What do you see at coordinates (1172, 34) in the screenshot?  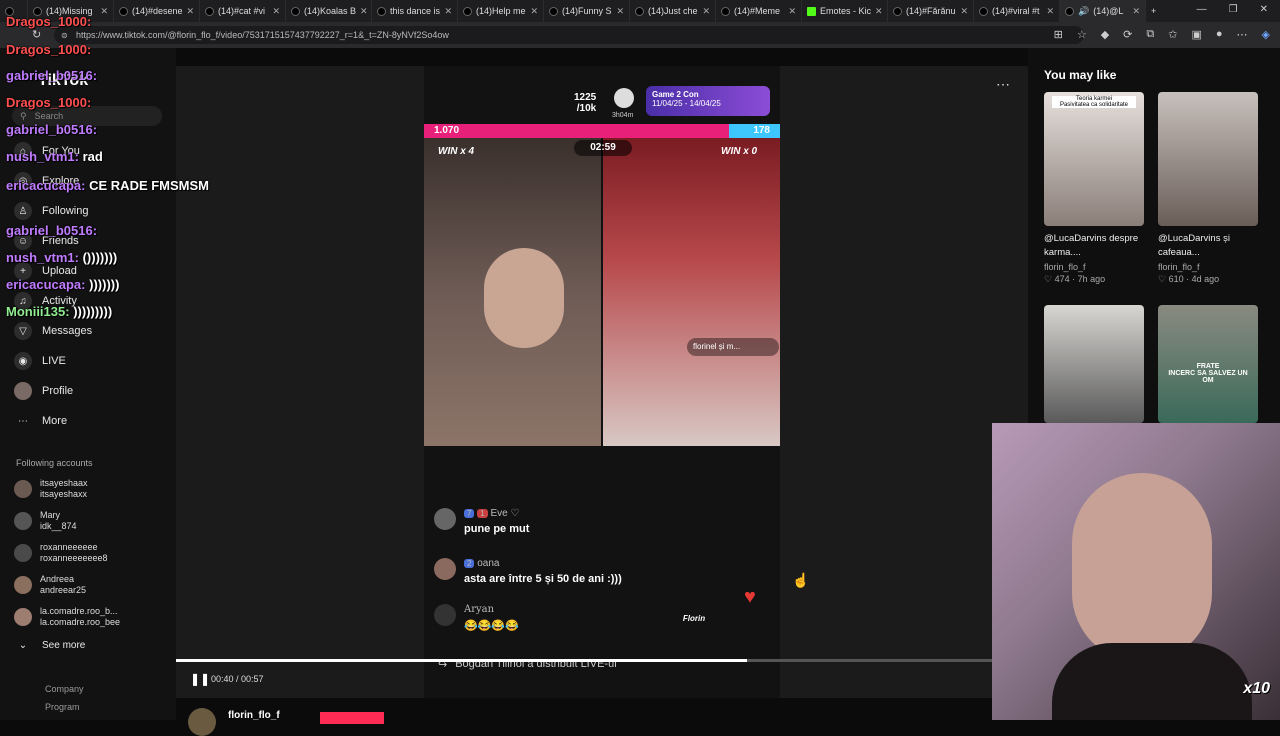 I see `favorites-icon: ✩` at bounding box center [1172, 34].